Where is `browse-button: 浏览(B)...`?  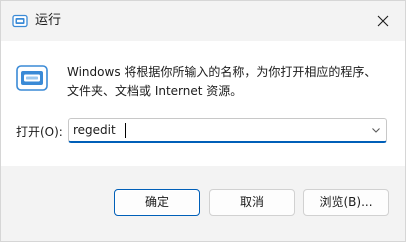
browse-button: 浏览(B)... is located at coordinates (346, 202).